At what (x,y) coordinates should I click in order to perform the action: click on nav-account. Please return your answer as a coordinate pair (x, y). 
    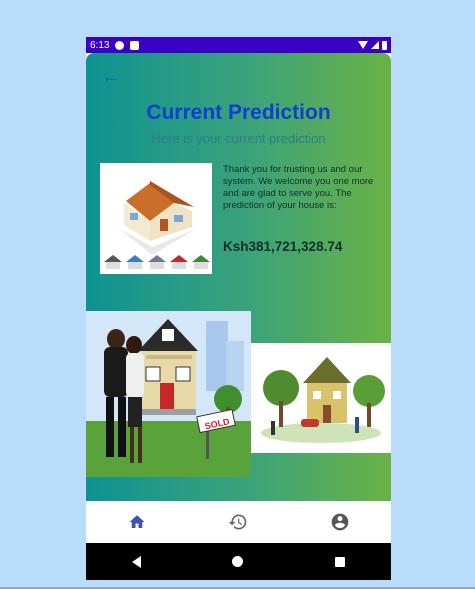
    Looking at the image, I should click on (340, 522).